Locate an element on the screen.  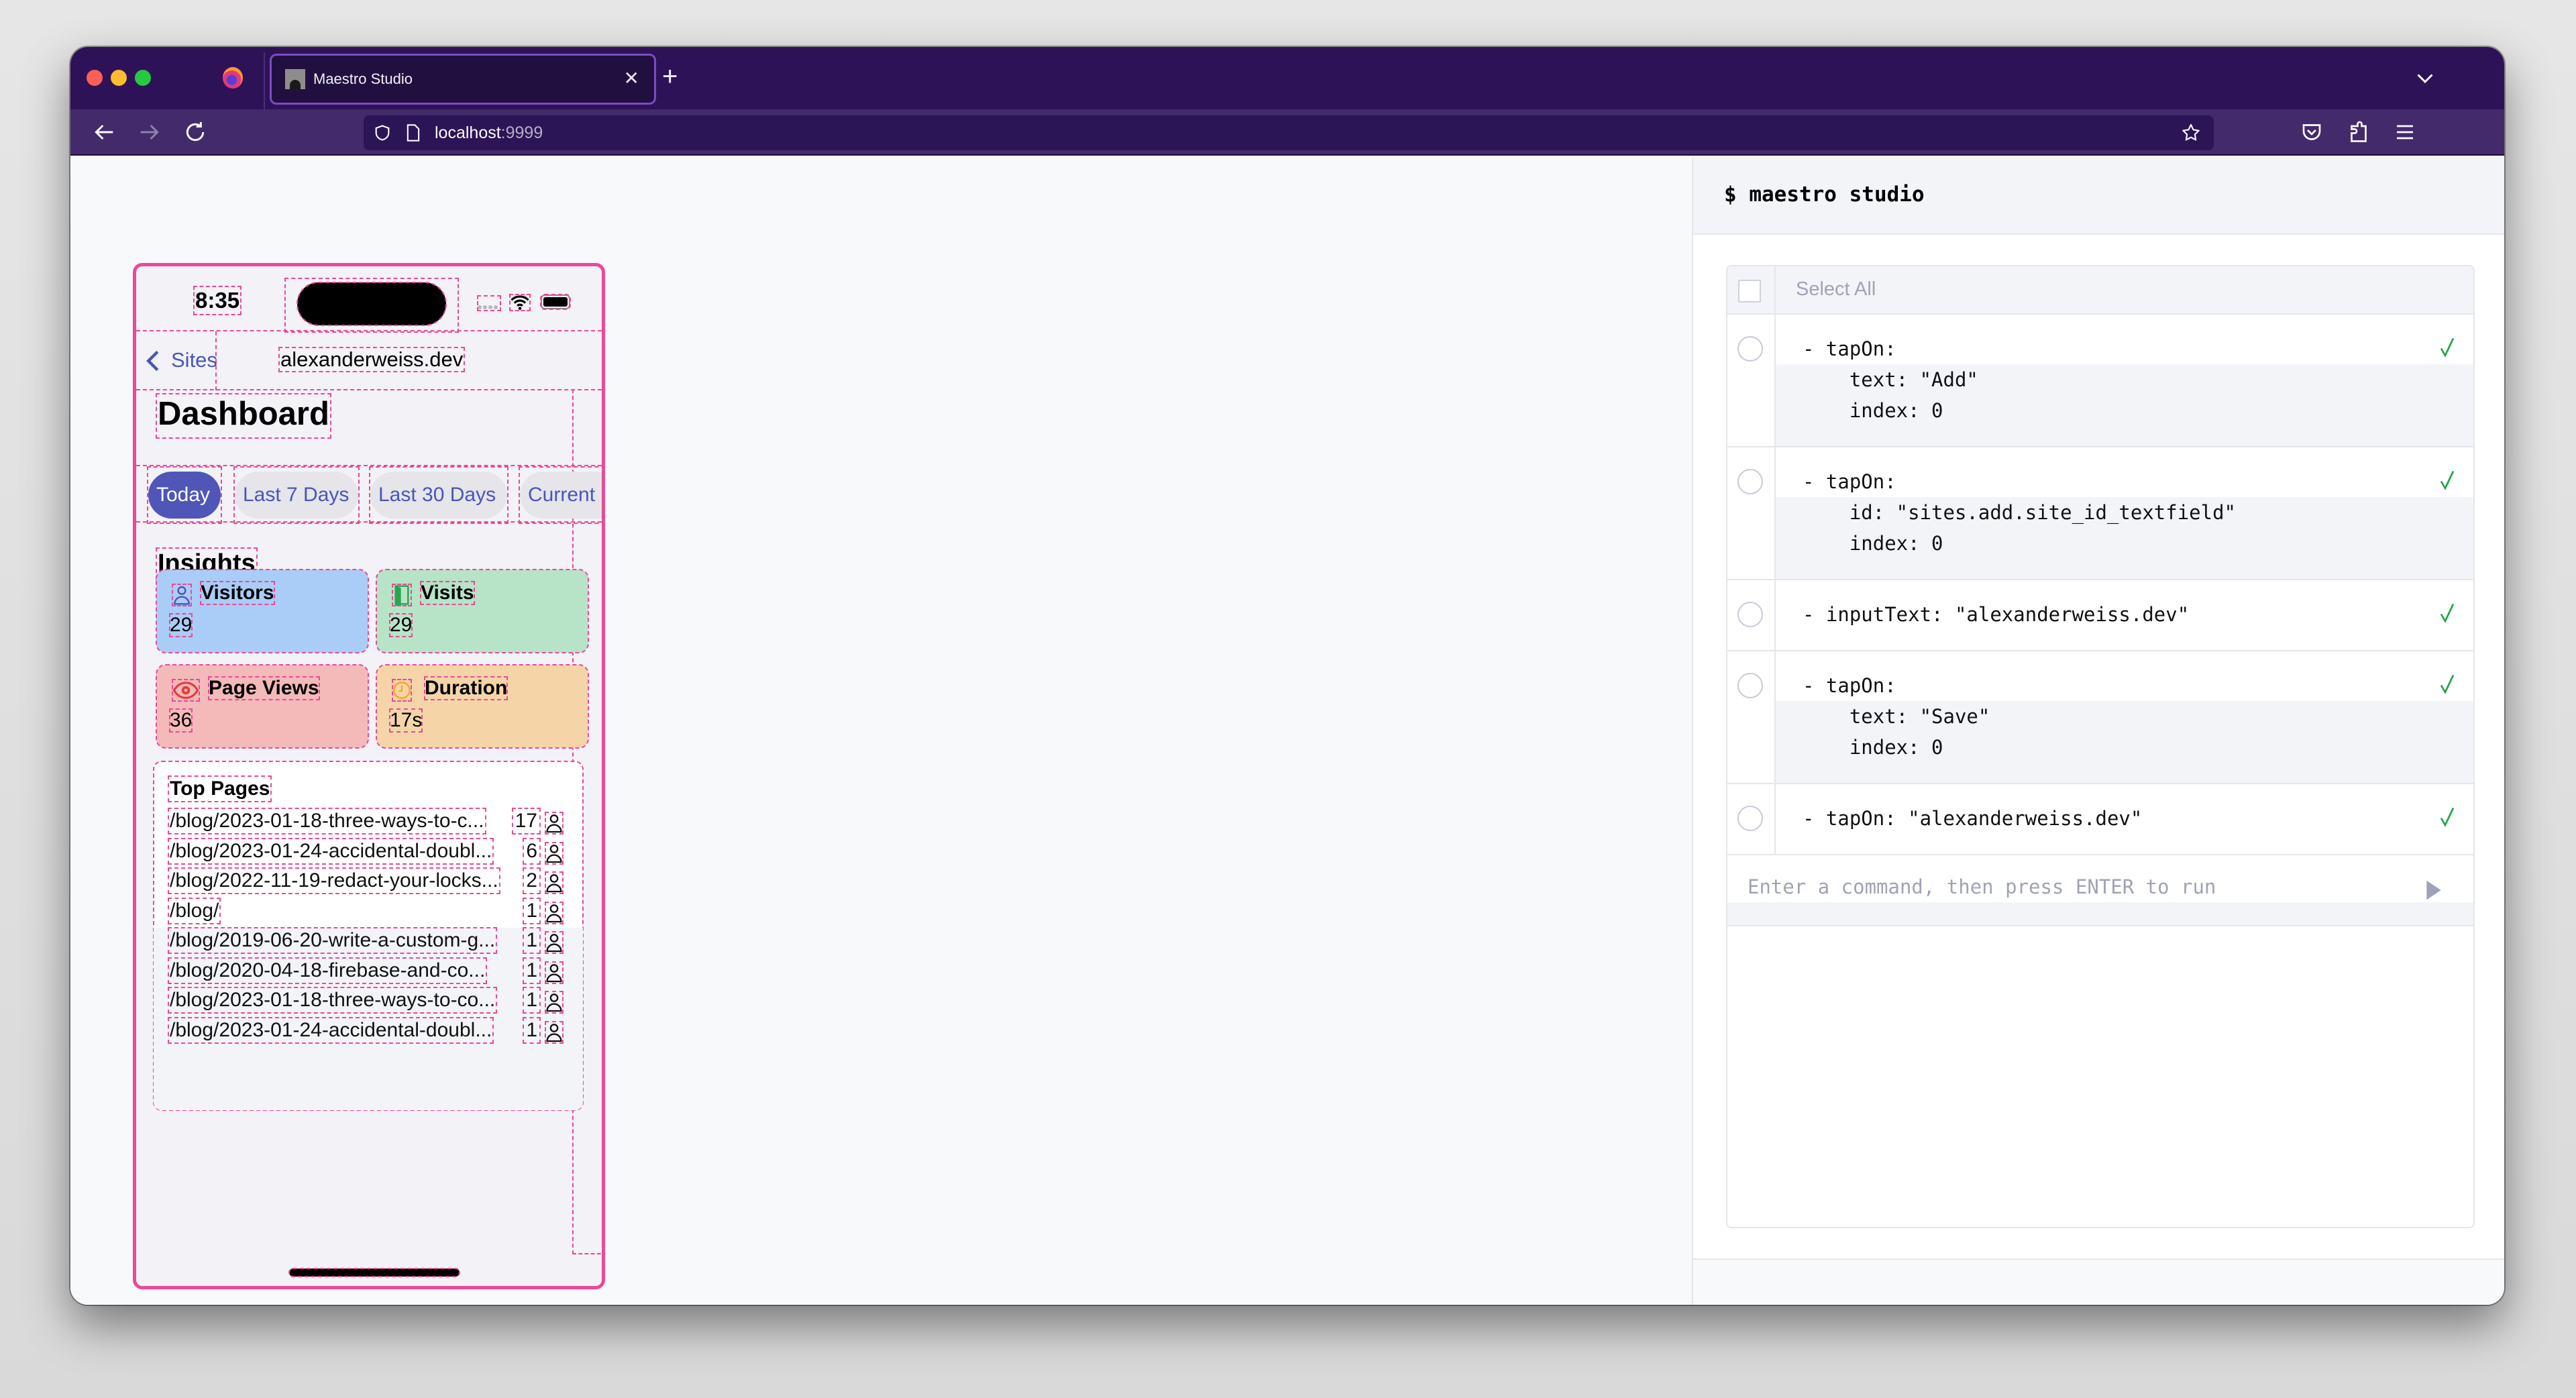
top-page-count: 6 is located at coordinates (532, 851).